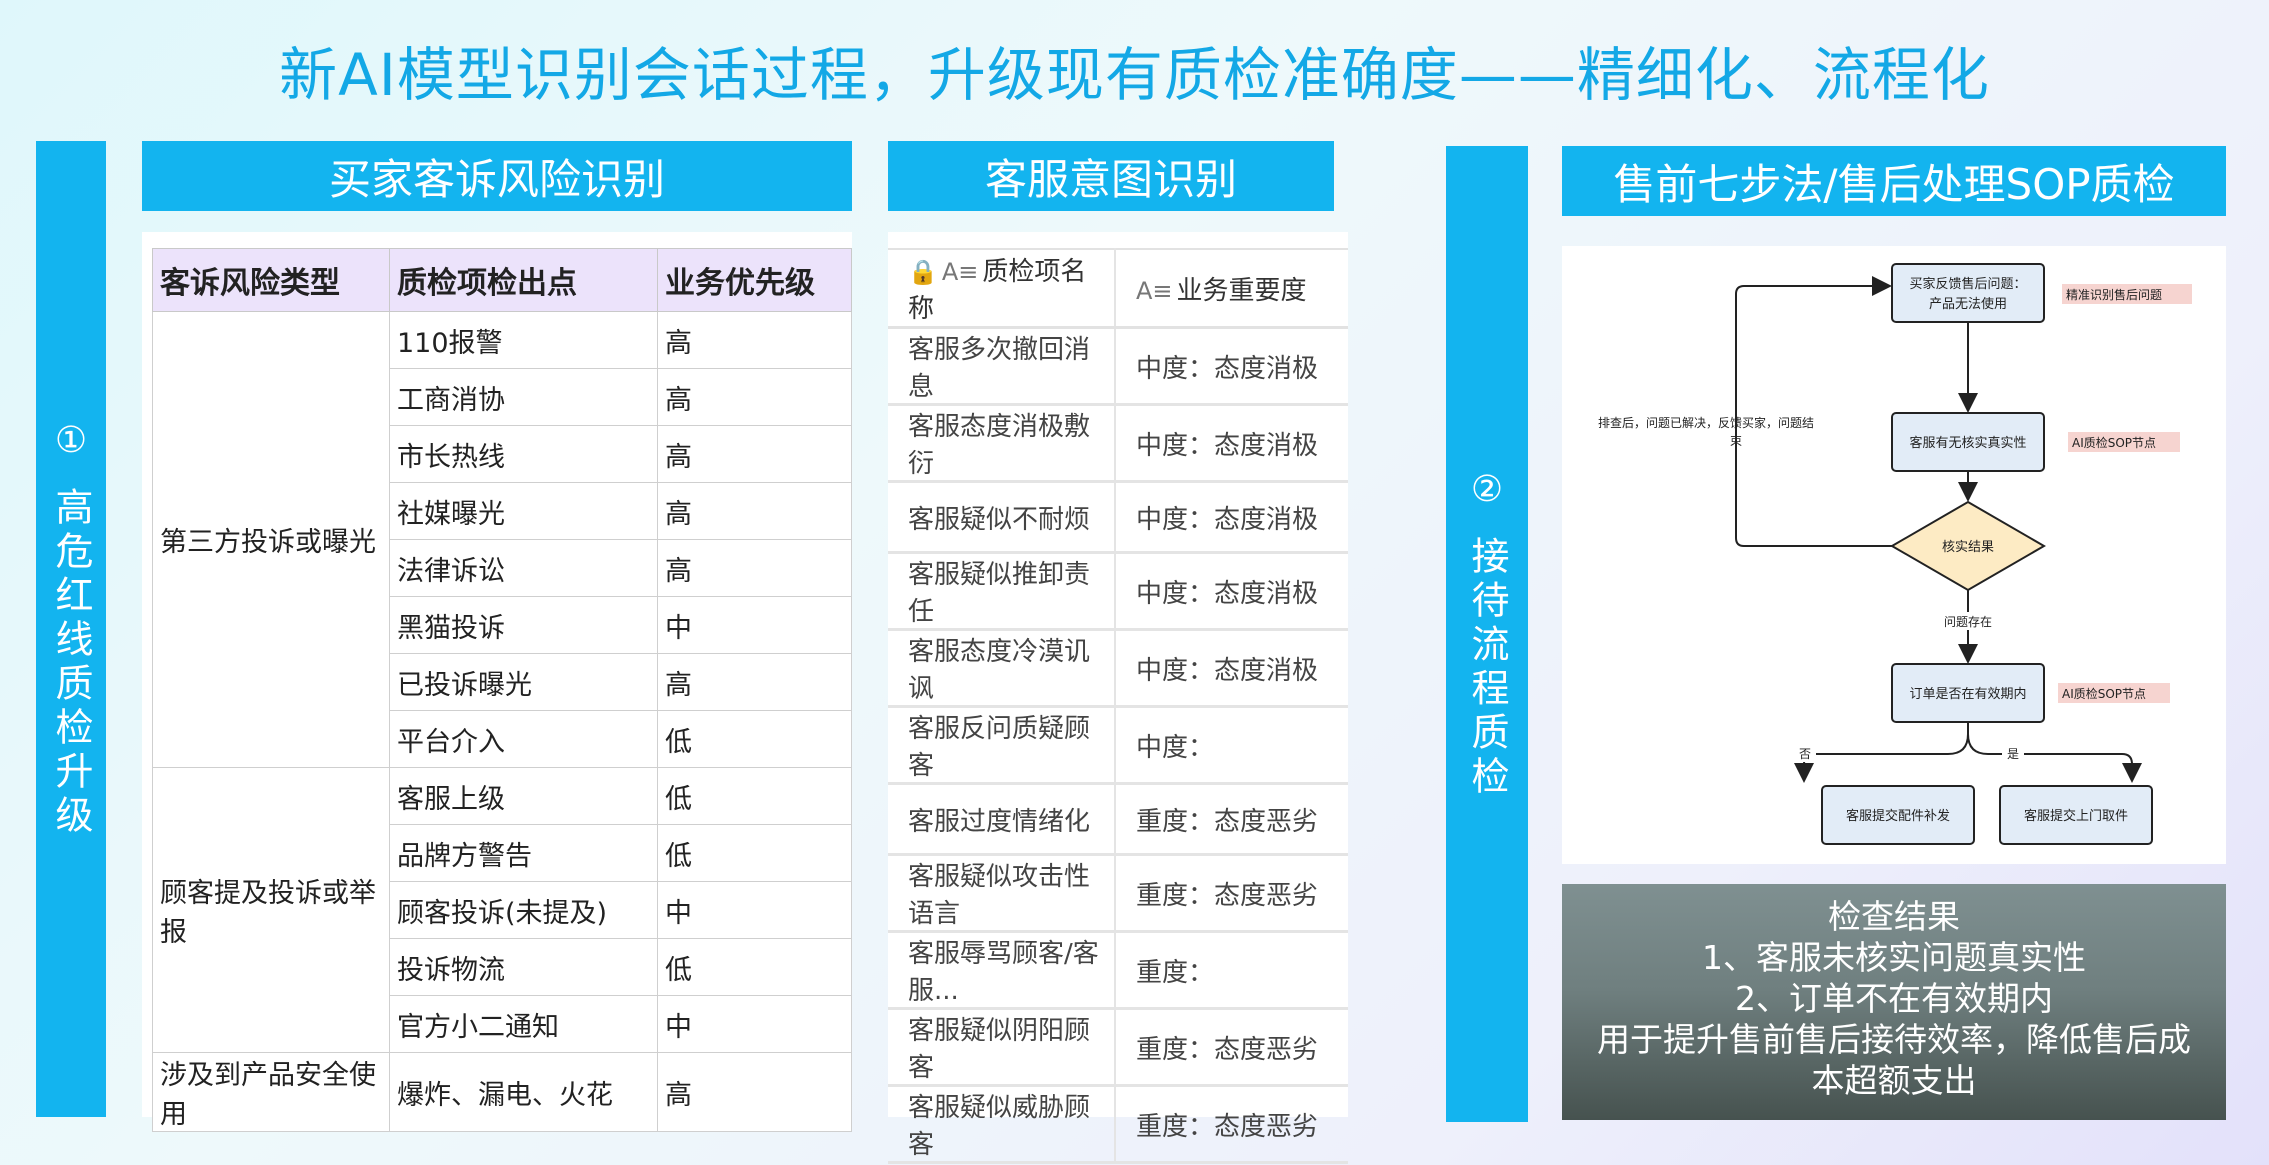  I want to click on flow-start-line2: 产品无法使用, so click(1968, 304).